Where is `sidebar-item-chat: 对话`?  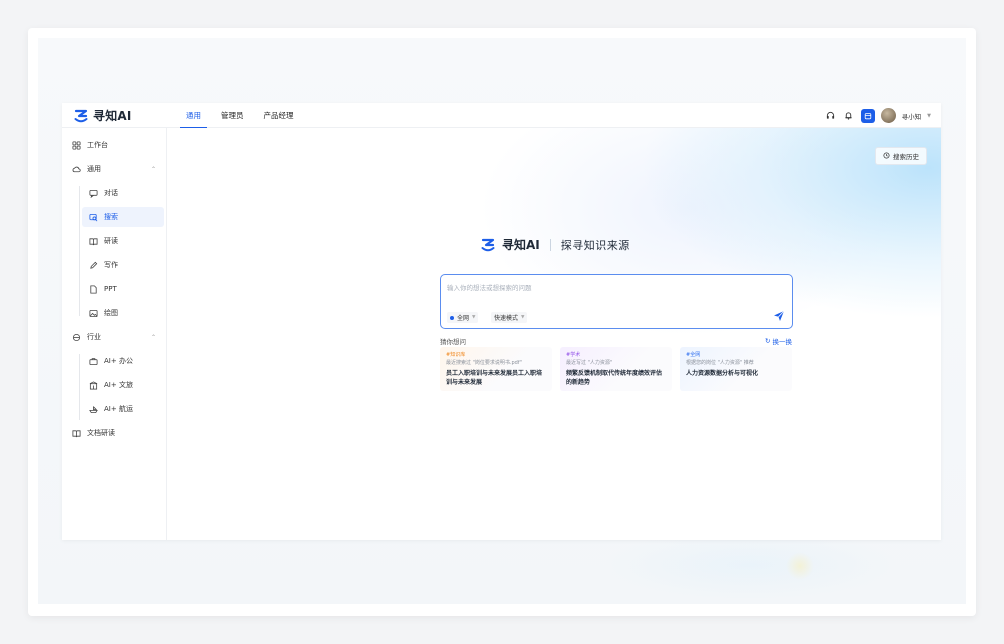
sidebar-item-chat: 对话 is located at coordinates (127, 193).